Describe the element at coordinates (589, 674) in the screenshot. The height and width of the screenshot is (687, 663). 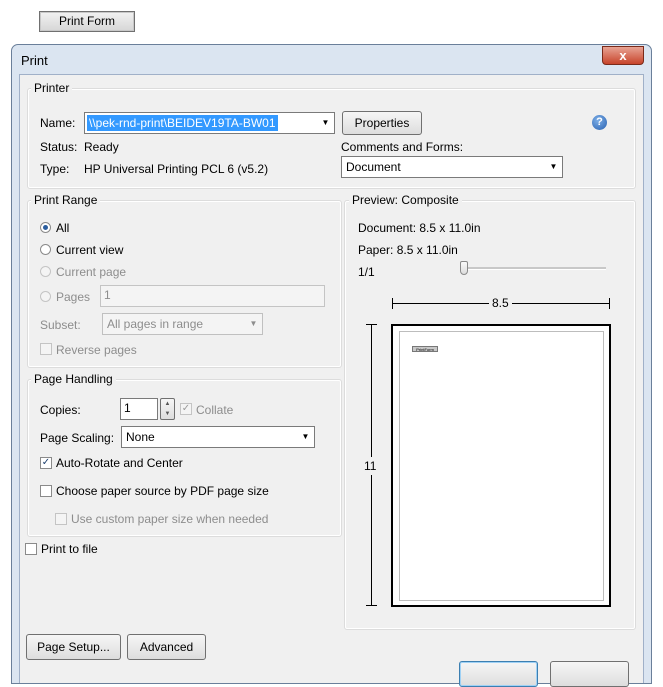
I see `cancel-button` at that location.